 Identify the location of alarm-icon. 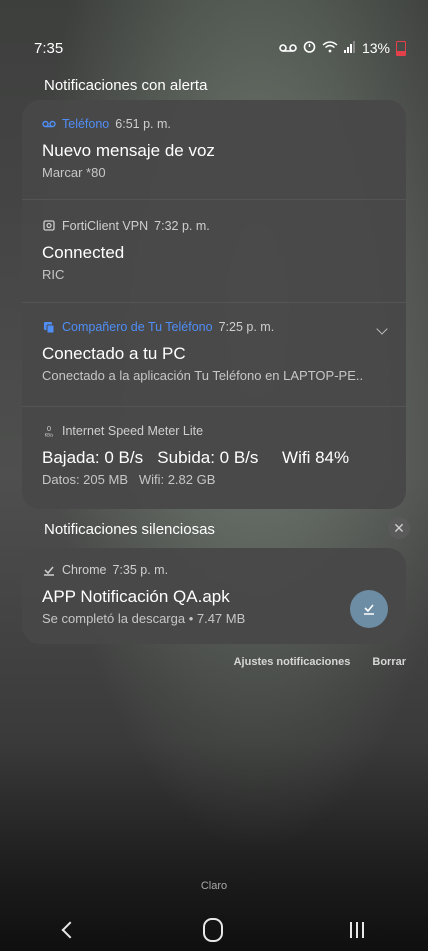
(309, 48).